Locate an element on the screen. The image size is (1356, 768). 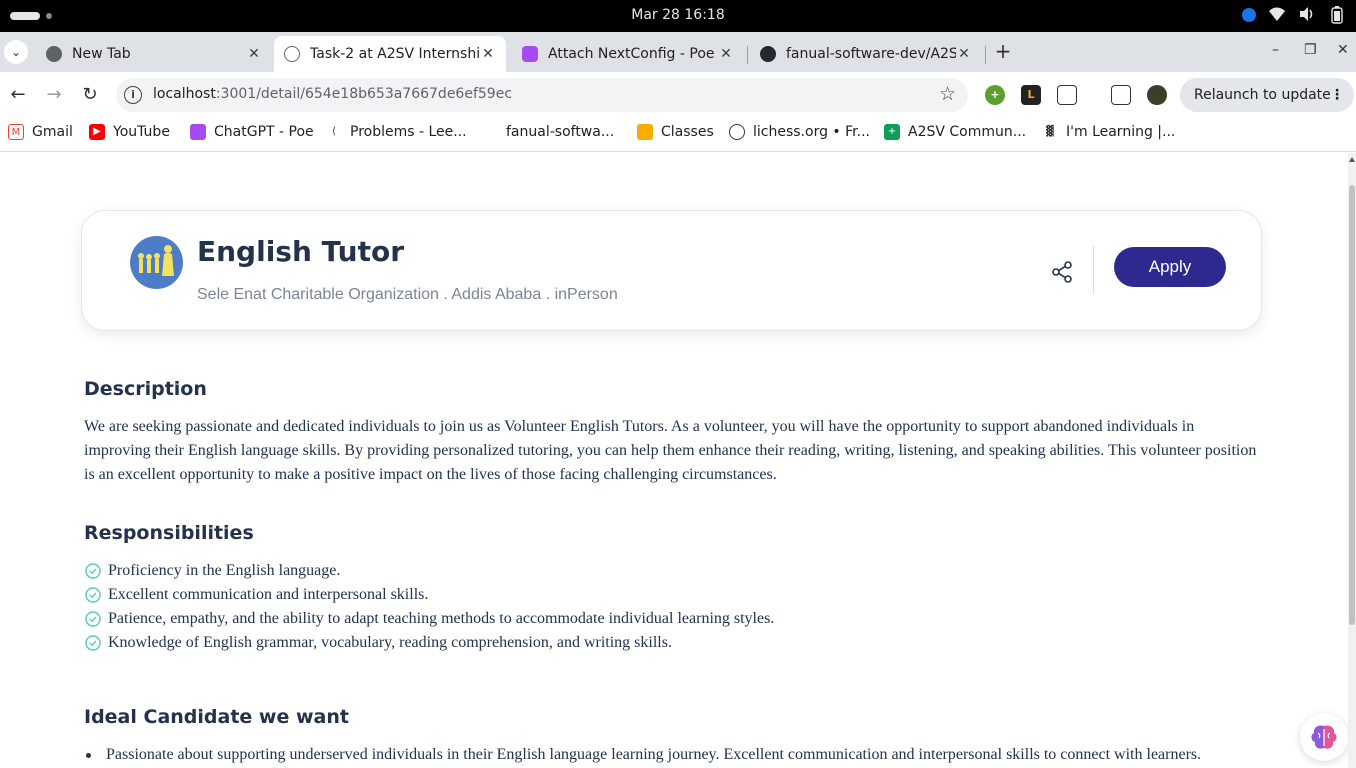
youtube-icon: ▶ is located at coordinates (97, 132).